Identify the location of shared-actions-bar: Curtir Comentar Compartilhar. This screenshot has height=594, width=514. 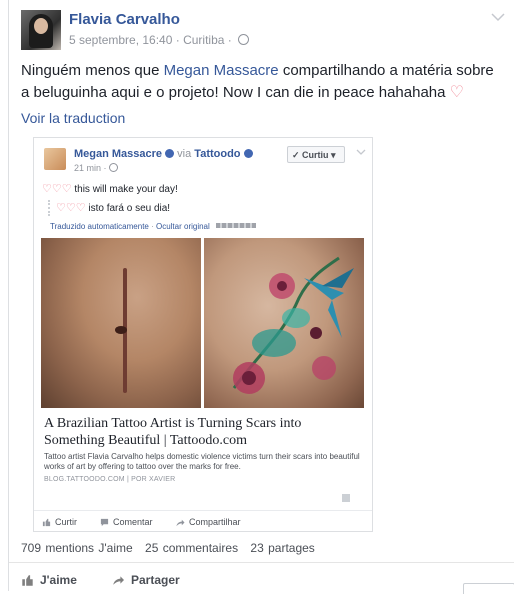
(203, 520).